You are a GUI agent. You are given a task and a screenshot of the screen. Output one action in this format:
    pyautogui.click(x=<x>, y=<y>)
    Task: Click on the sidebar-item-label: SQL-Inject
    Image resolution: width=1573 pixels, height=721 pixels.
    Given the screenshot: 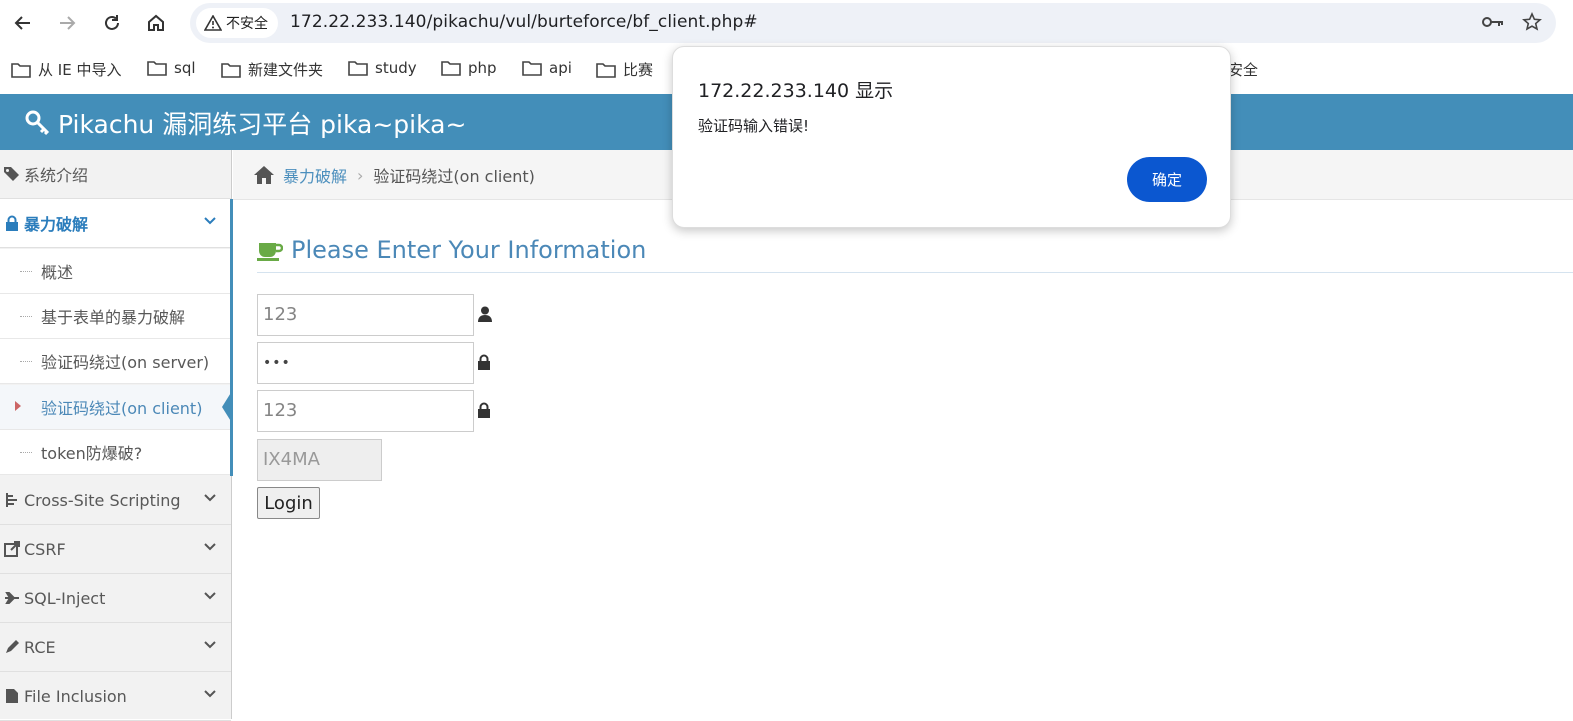 What is the action you would take?
    pyautogui.click(x=65, y=598)
    